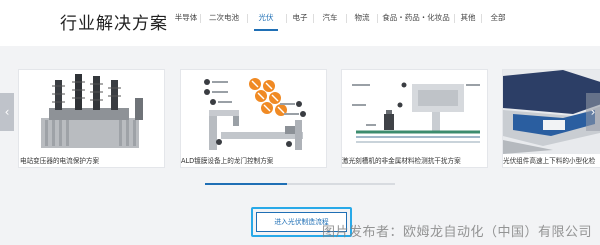 The width and height of the screenshot is (600, 245). Describe the element at coordinates (300, 184) in the screenshot. I see `carousel-progress-track` at that location.